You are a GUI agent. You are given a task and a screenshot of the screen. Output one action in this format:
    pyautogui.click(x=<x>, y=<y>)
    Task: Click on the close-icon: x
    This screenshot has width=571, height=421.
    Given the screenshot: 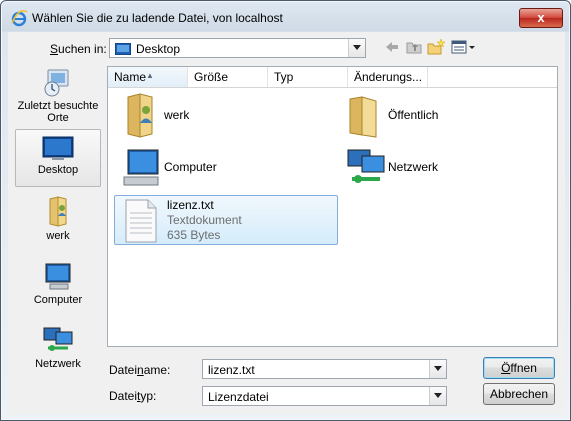 What is the action you would take?
    pyautogui.click(x=541, y=17)
    